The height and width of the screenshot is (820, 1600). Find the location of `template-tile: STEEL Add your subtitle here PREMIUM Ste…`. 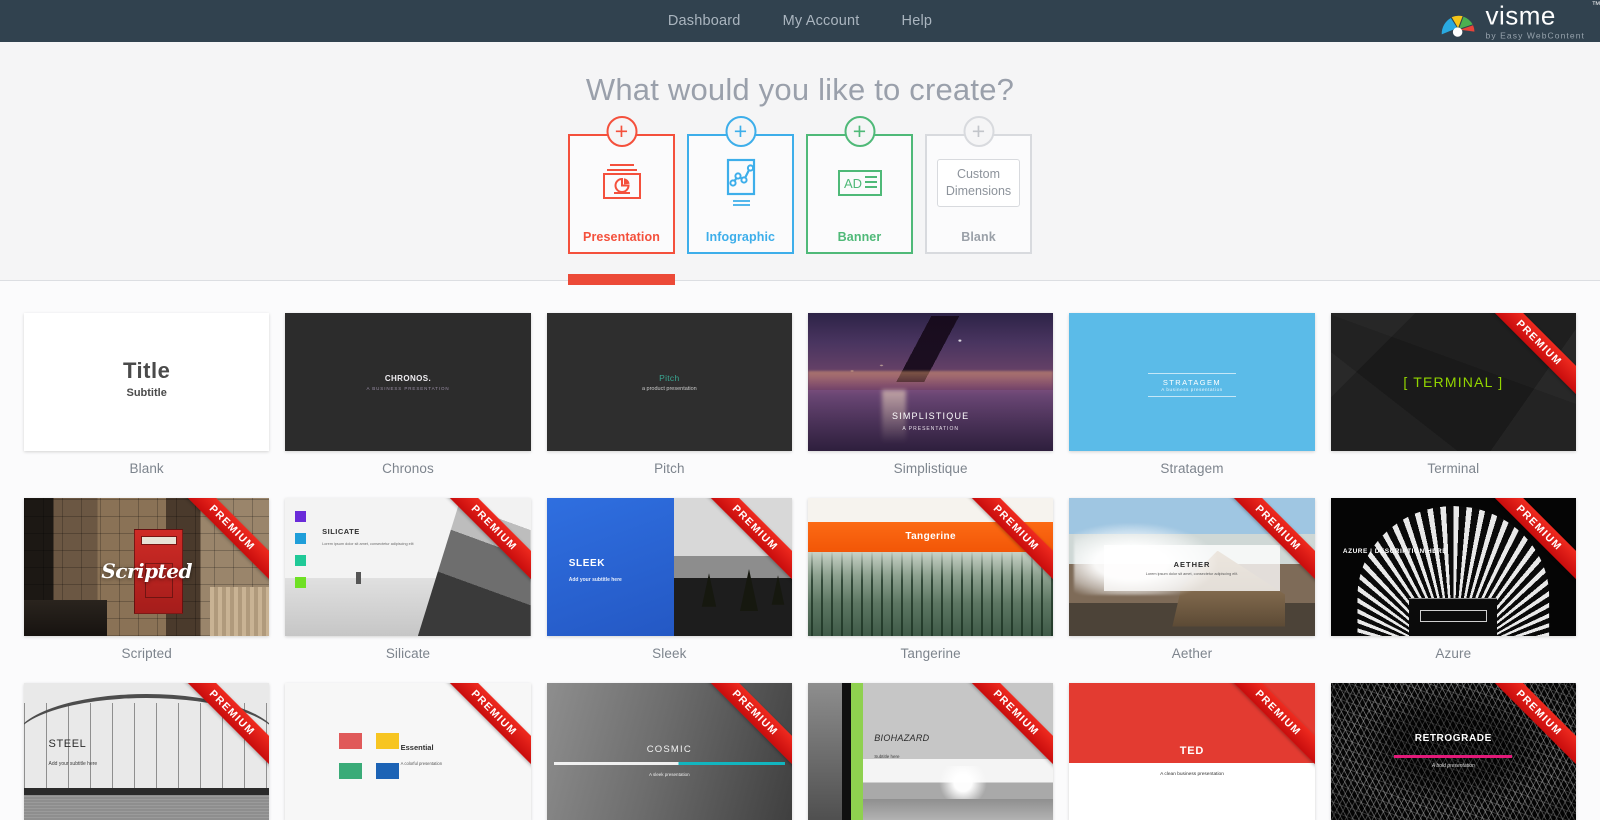

template-tile: STEEL Add your subtitle here PREMIUM Ste… is located at coordinates (147, 751).